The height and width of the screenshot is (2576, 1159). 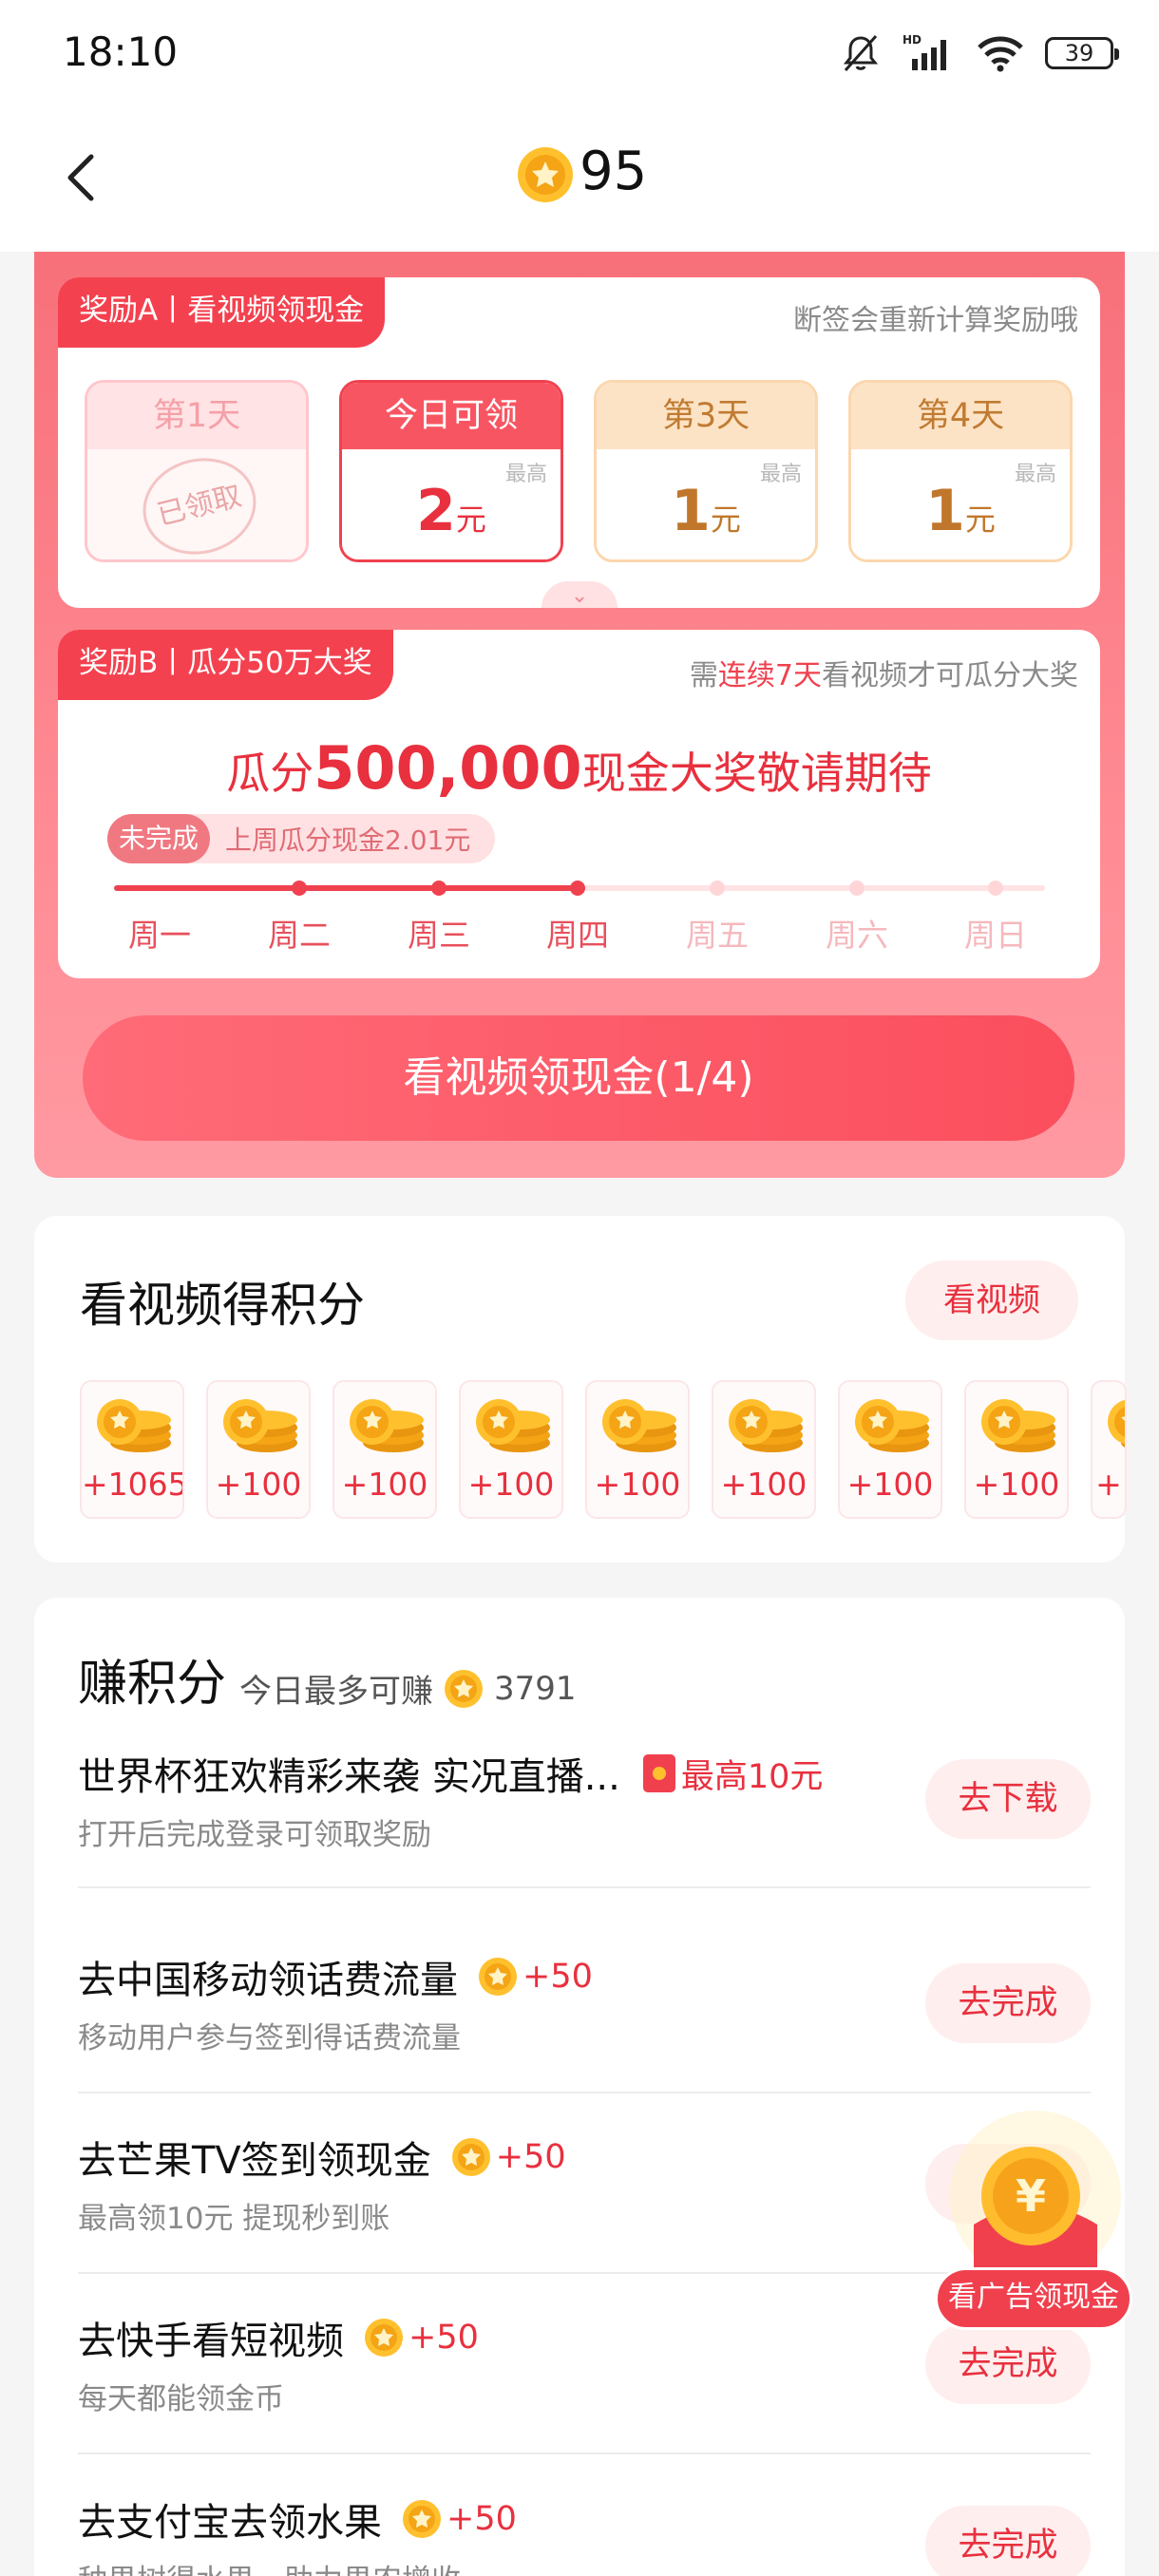 I want to click on wifi-icon, so click(x=1000, y=54).